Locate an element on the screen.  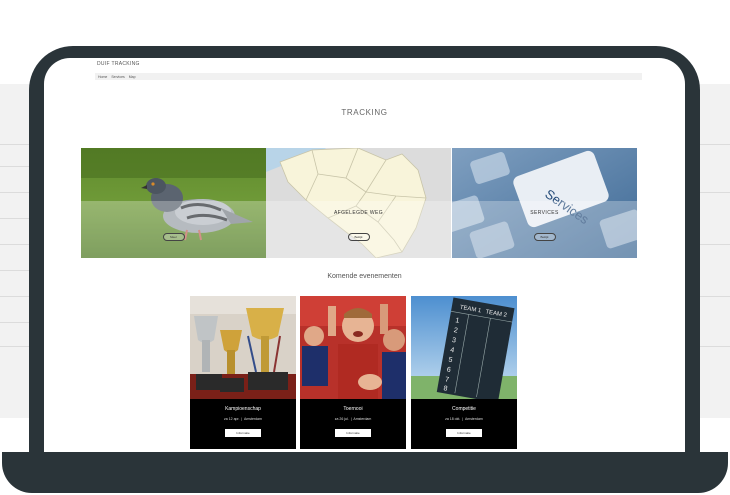
event-meta: za 26 jul. | Amsterdam is located at coordinates (353, 419).